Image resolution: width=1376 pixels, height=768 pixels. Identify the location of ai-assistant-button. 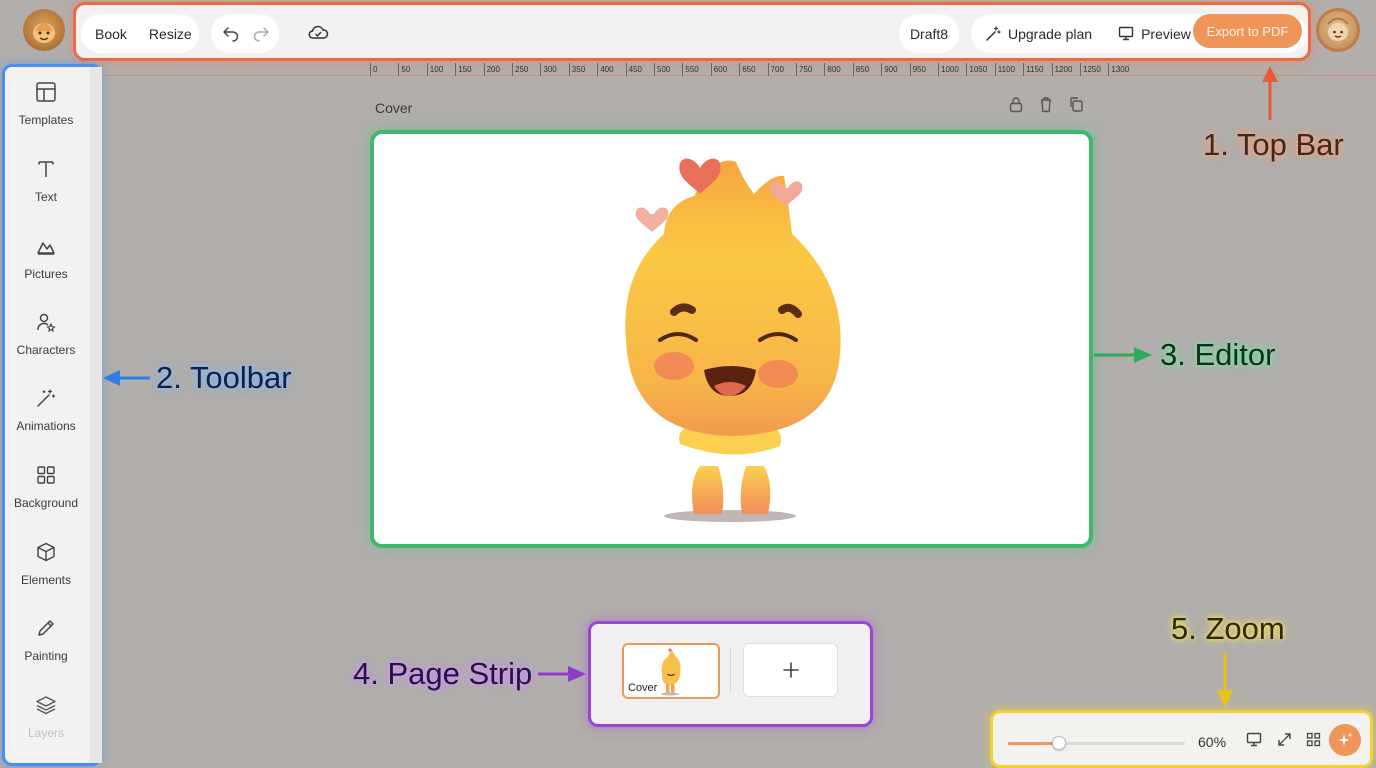
(1345, 740).